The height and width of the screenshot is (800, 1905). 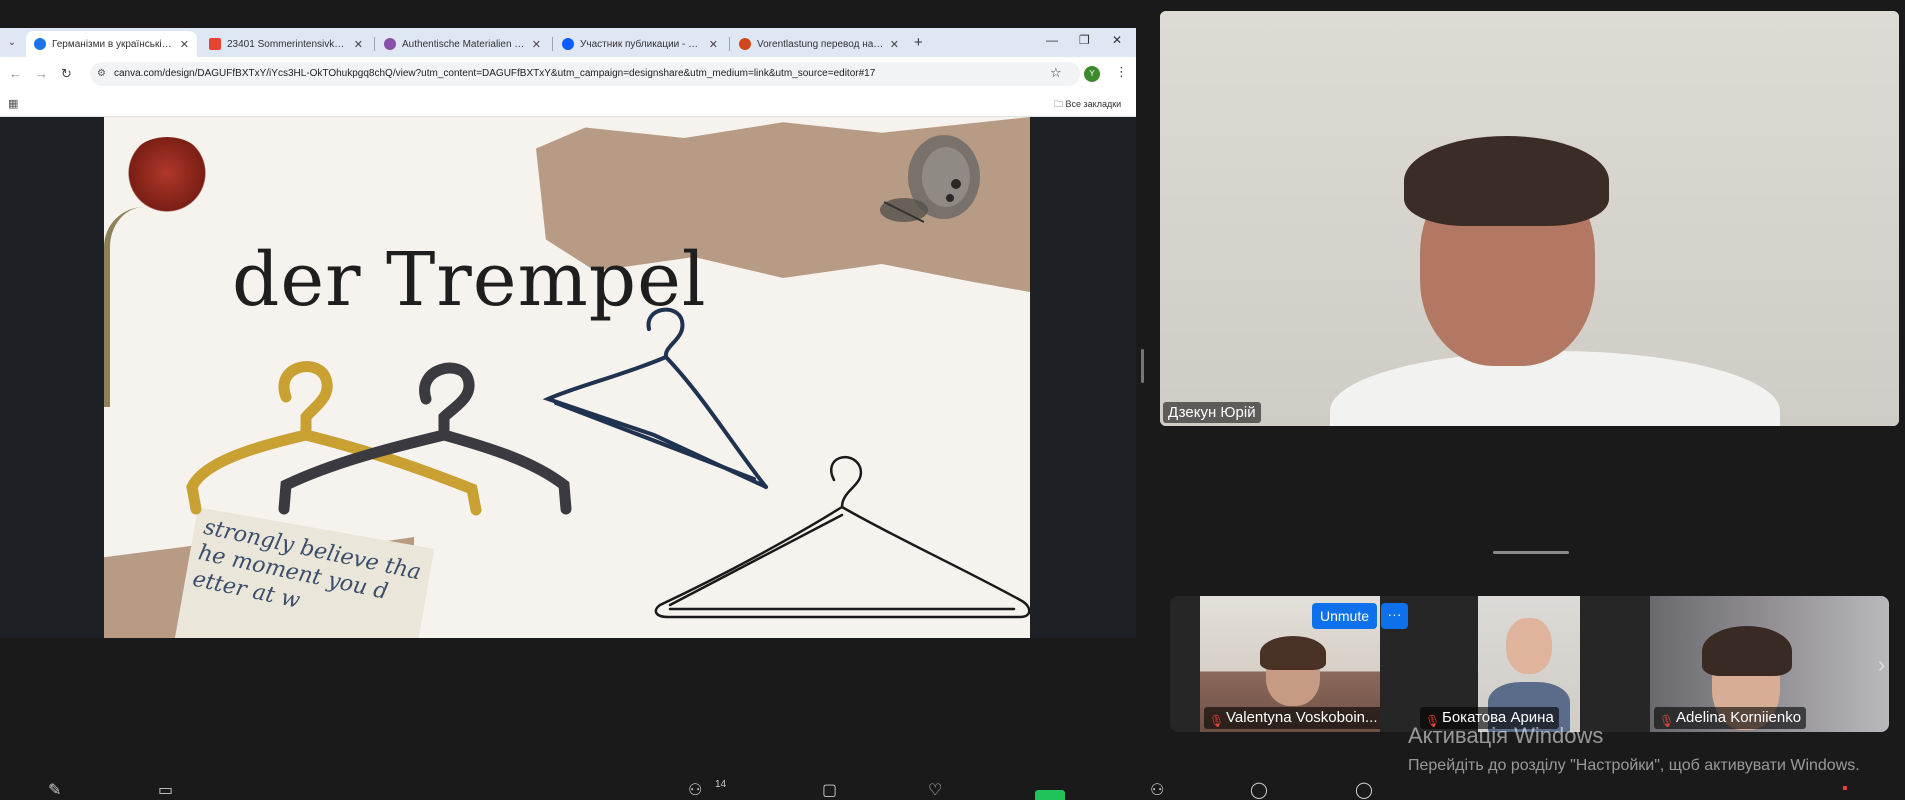 What do you see at coordinates (1093, 104) in the screenshot?
I see `all-bookmarks-label: Все закладки` at bounding box center [1093, 104].